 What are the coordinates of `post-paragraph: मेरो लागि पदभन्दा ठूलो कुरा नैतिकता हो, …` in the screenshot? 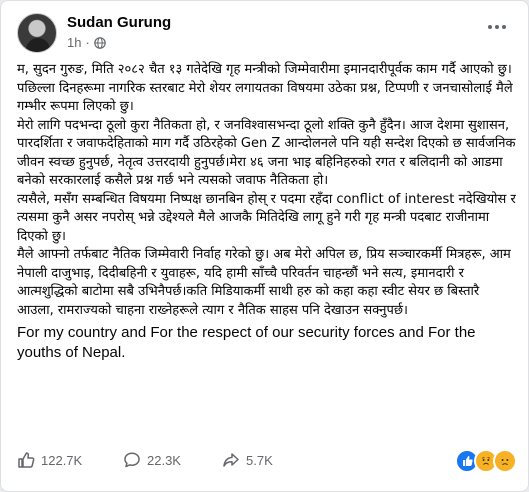 It's located at (266, 153).